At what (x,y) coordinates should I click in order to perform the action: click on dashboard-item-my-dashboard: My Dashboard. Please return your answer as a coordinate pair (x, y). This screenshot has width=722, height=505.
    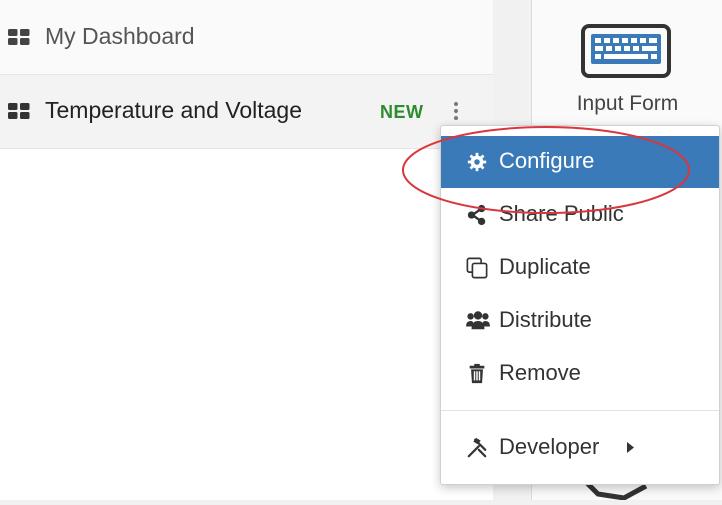
    Looking at the image, I should click on (246, 37).